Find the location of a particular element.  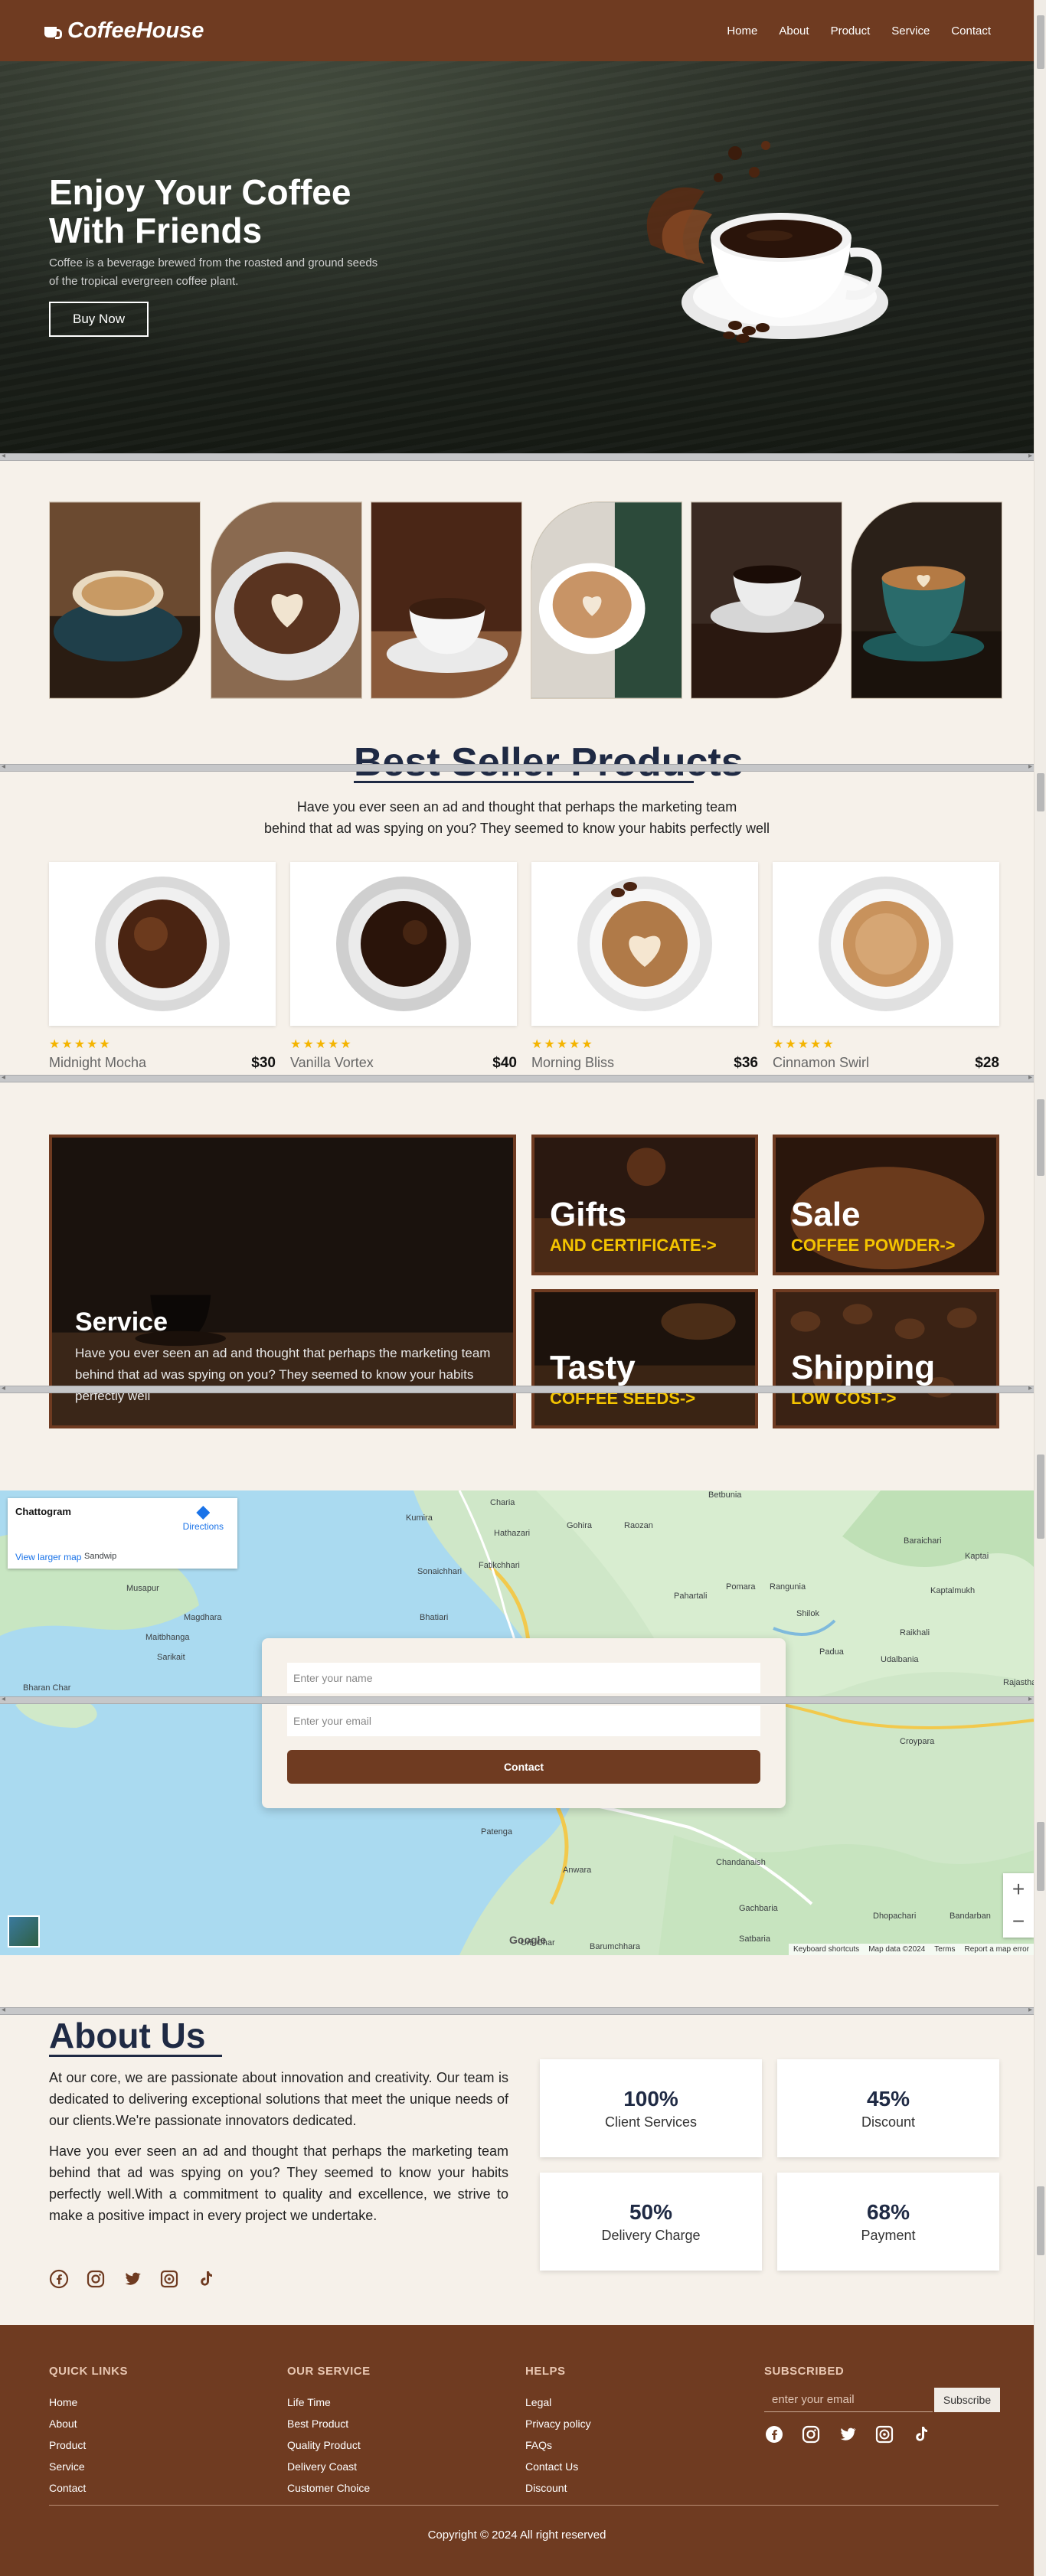

gifts-subtitle: AND CERTIFICATE-> is located at coordinates (633, 1245).